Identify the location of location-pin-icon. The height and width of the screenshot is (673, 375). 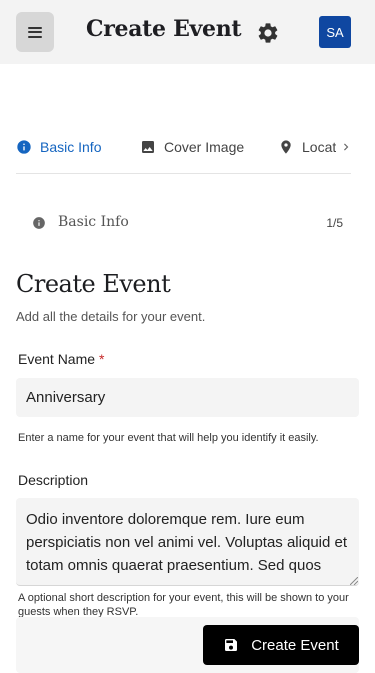
(286, 147).